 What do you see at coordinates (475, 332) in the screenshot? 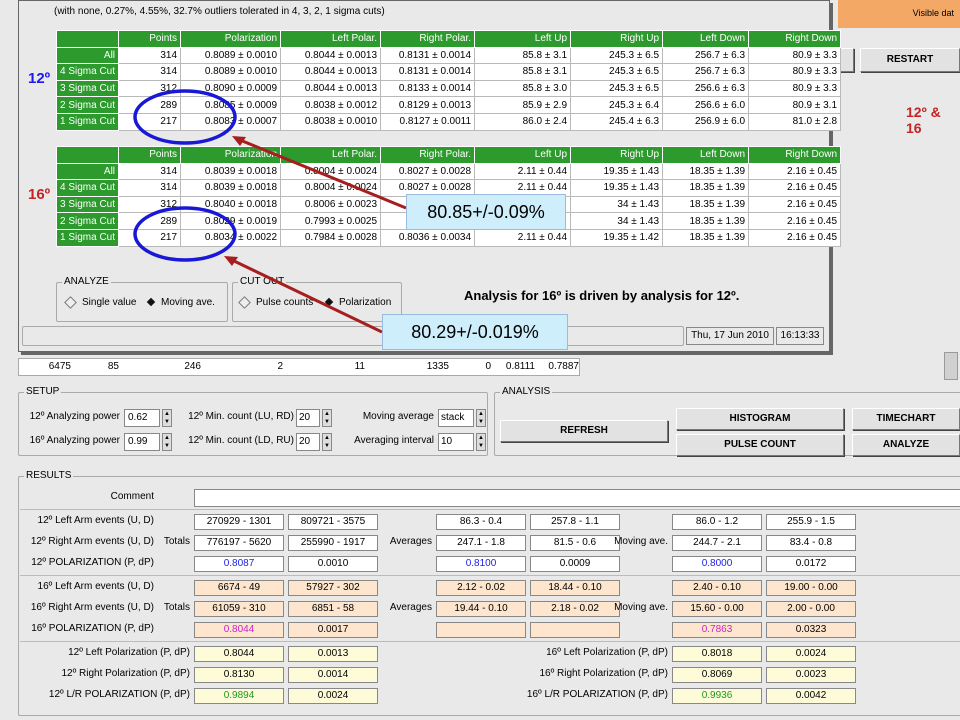
I see `callout-bottom: 80.29+/-0.019%` at bounding box center [475, 332].